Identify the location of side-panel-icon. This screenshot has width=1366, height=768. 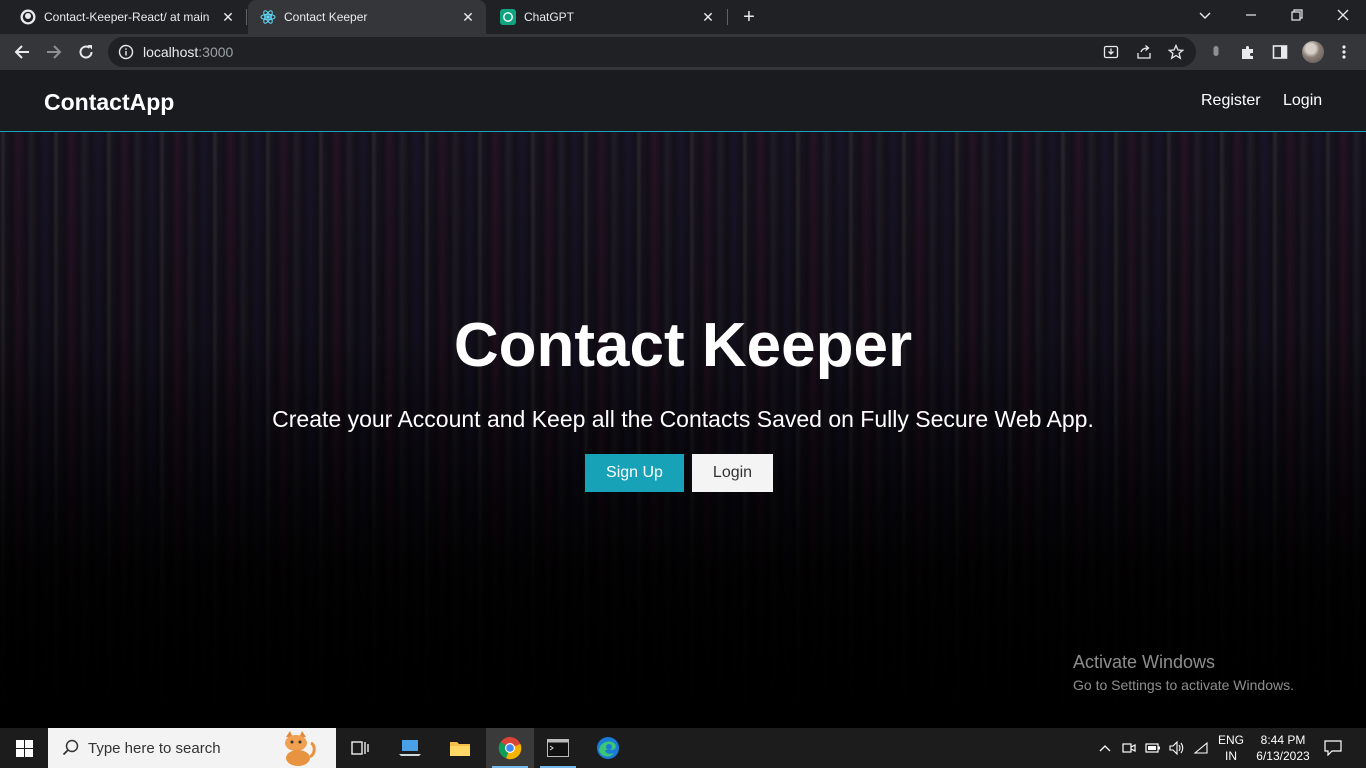
(1280, 52).